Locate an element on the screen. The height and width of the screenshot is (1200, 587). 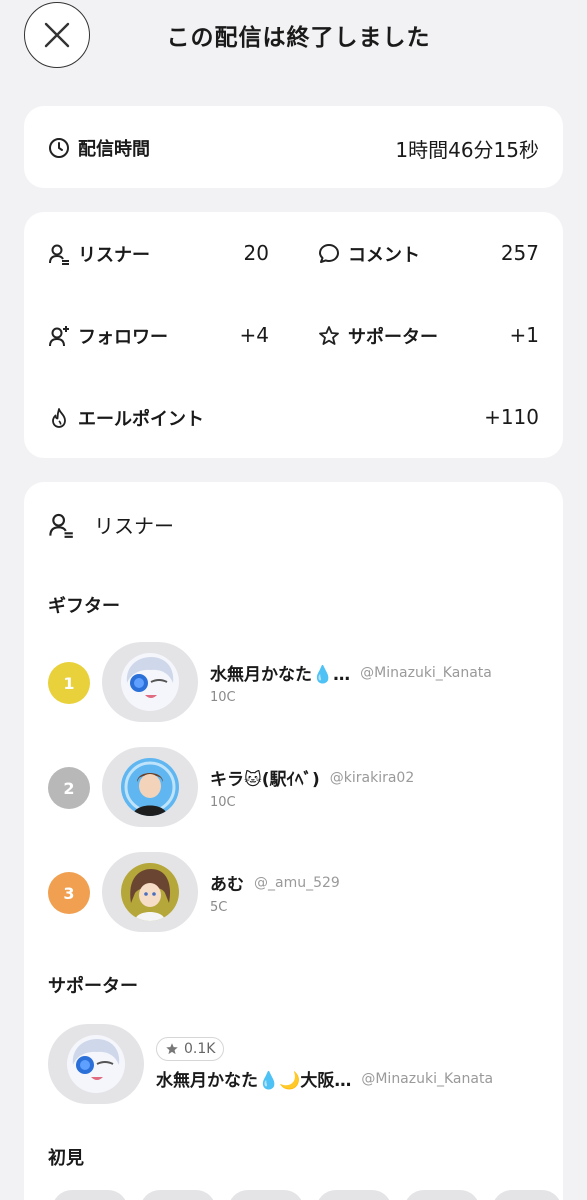
supporters-heading: サポーター is located at coordinates (93, 986).